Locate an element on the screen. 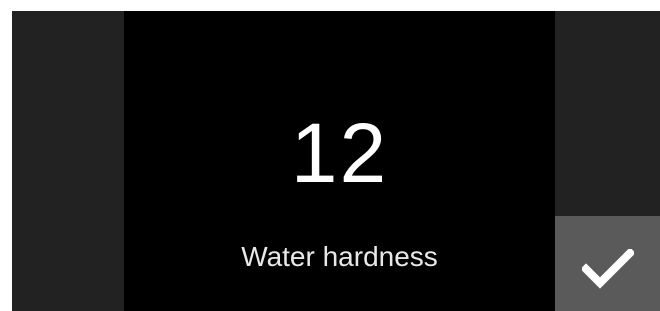 Image resolution: width=660 pixels, height=311 pixels. confirm-button is located at coordinates (607, 263).